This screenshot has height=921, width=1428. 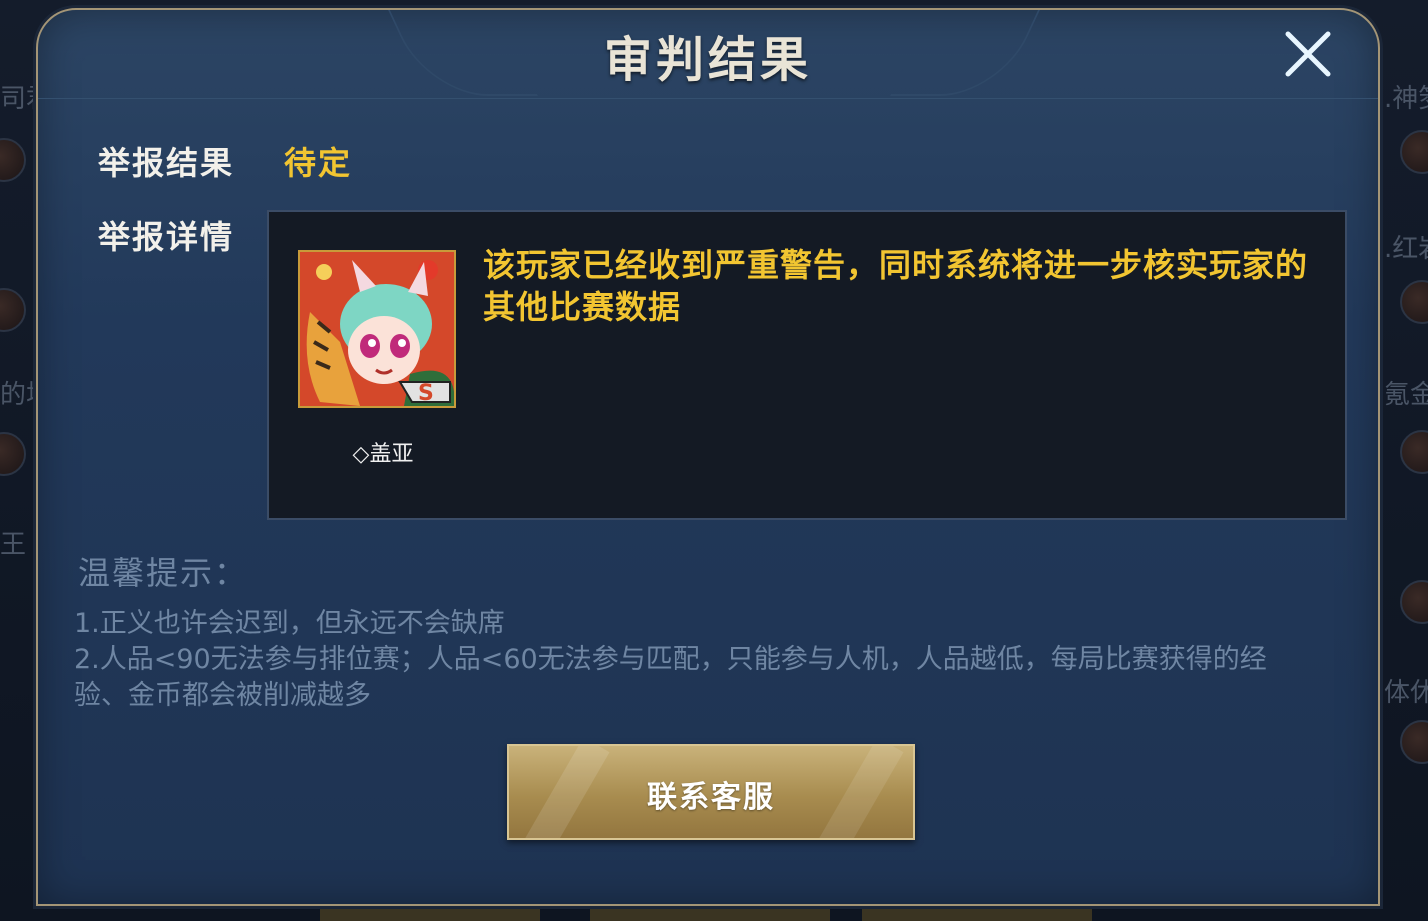 What do you see at coordinates (166, 163) in the screenshot?
I see `report-result-label: 举报结果` at bounding box center [166, 163].